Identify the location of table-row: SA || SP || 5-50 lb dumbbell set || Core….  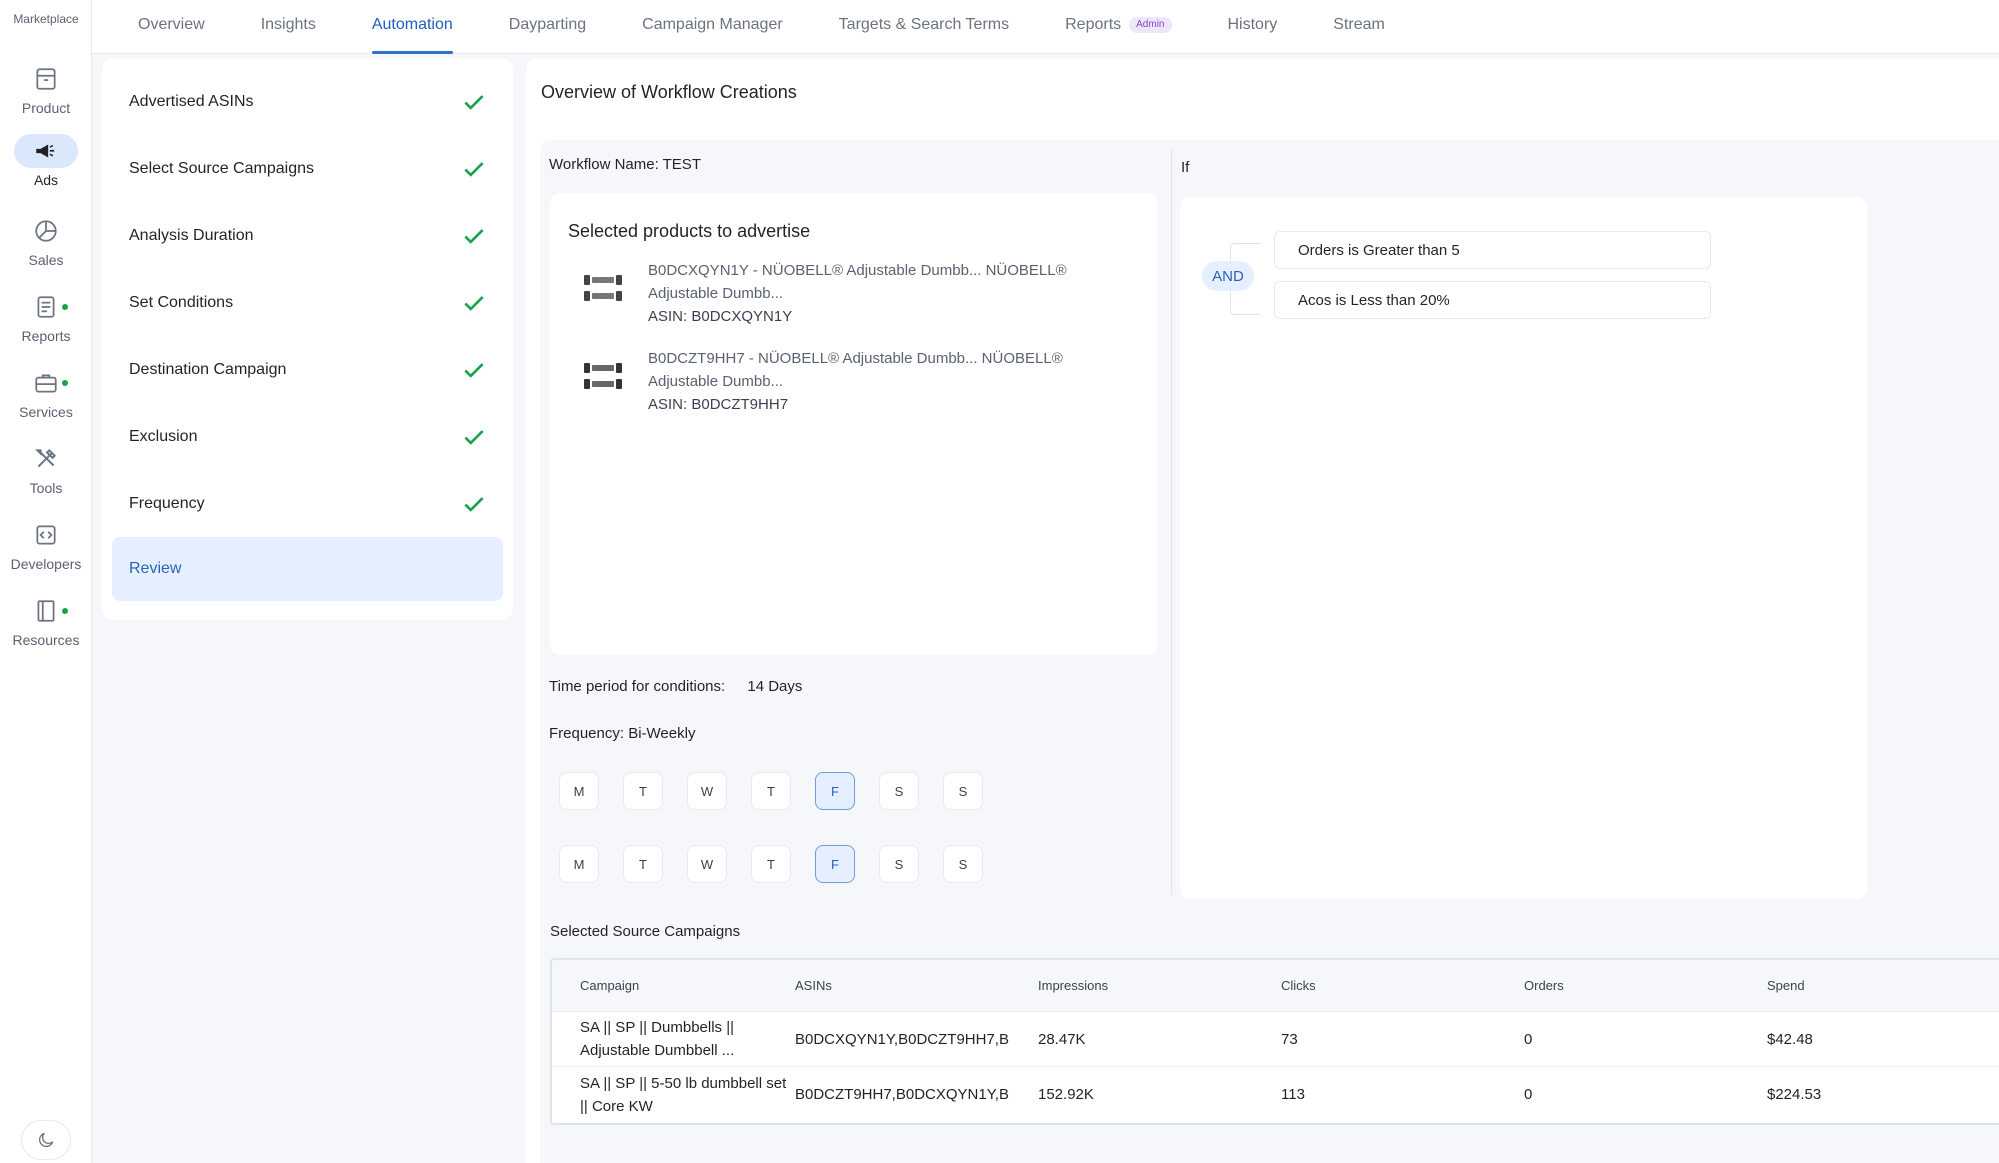
(1275, 1094).